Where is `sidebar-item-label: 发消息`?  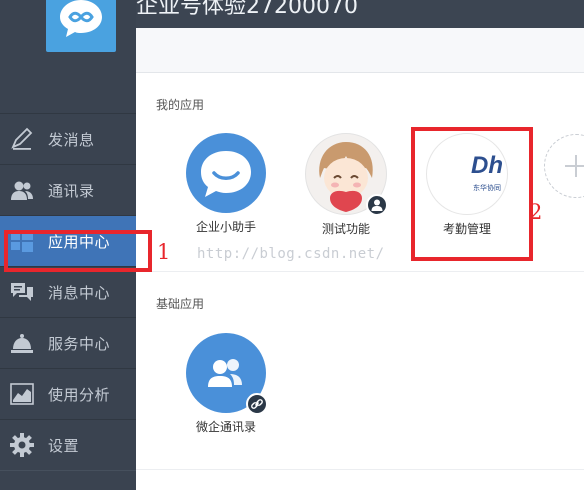 sidebar-item-label: 发消息 is located at coordinates (71, 140).